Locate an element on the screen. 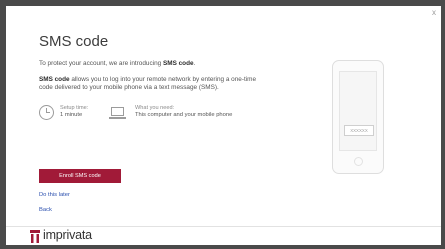 Image resolution: width=445 pixels, height=249 pixels. do-this-later-link: Do this later is located at coordinates (54, 195).